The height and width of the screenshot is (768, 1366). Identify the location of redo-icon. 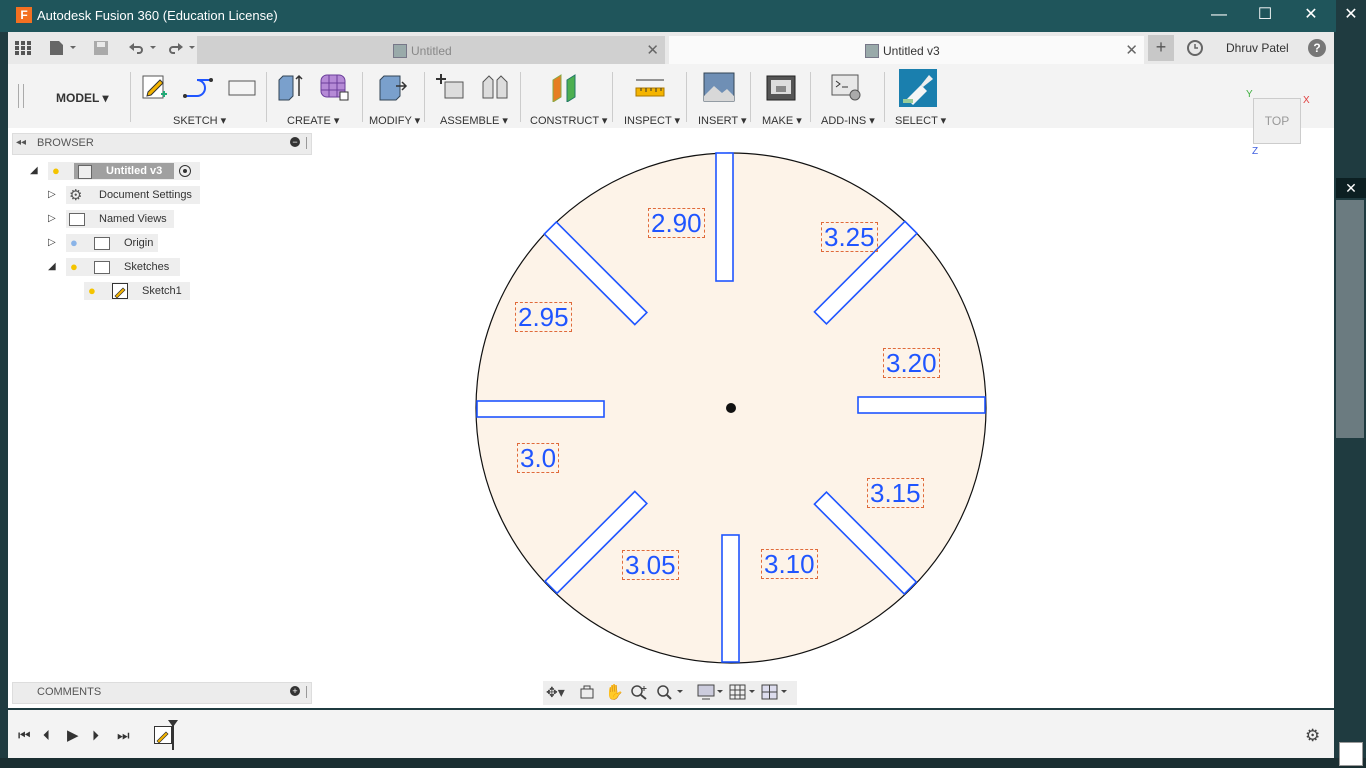
(184, 48).